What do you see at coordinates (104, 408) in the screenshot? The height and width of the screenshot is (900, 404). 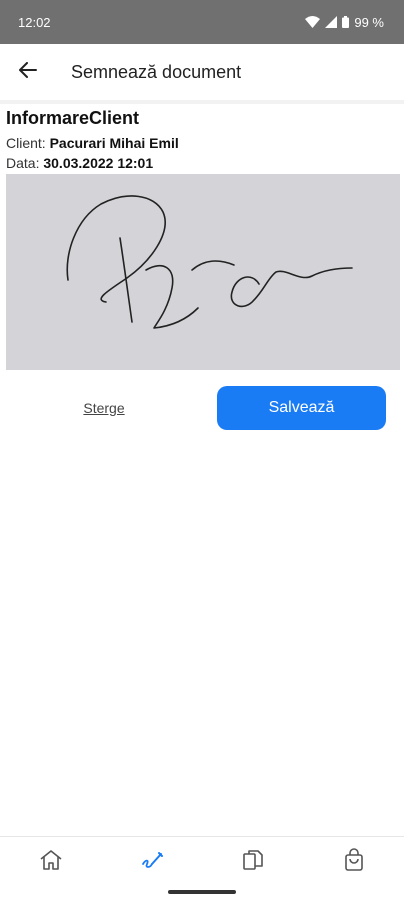 I see `clear-button: Sterge` at bounding box center [104, 408].